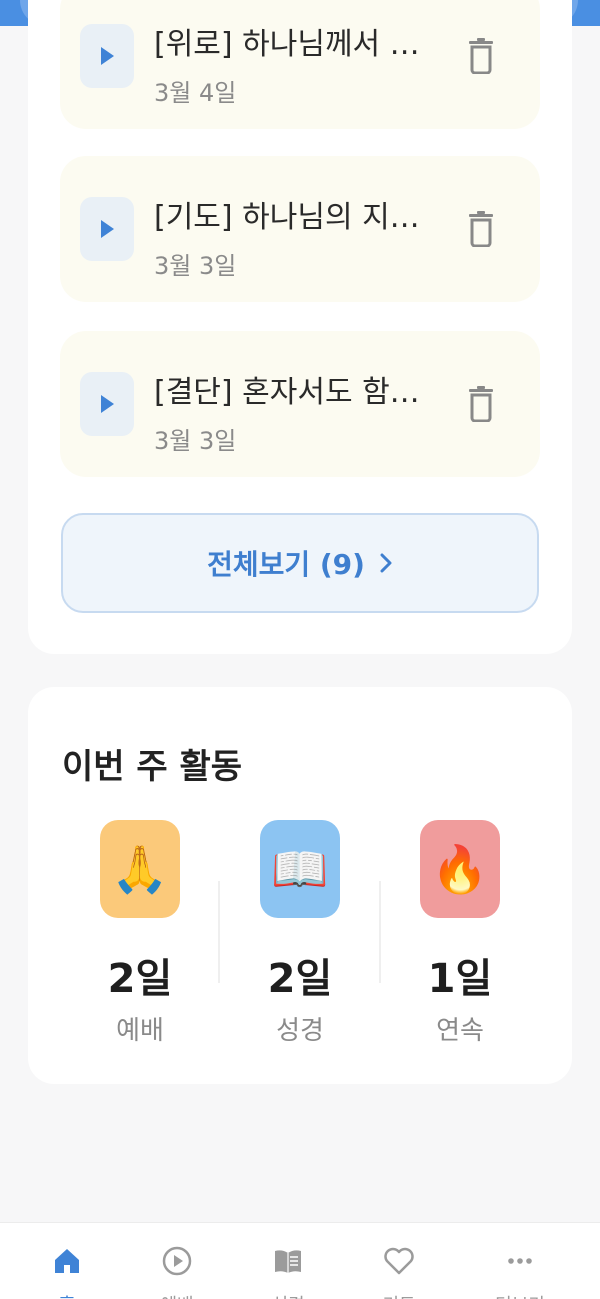 Image resolution: width=600 pixels, height=1299 pixels. Describe the element at coordinates (140, 1031) in the screenshot. I see `stat-label: 예배` at that location.